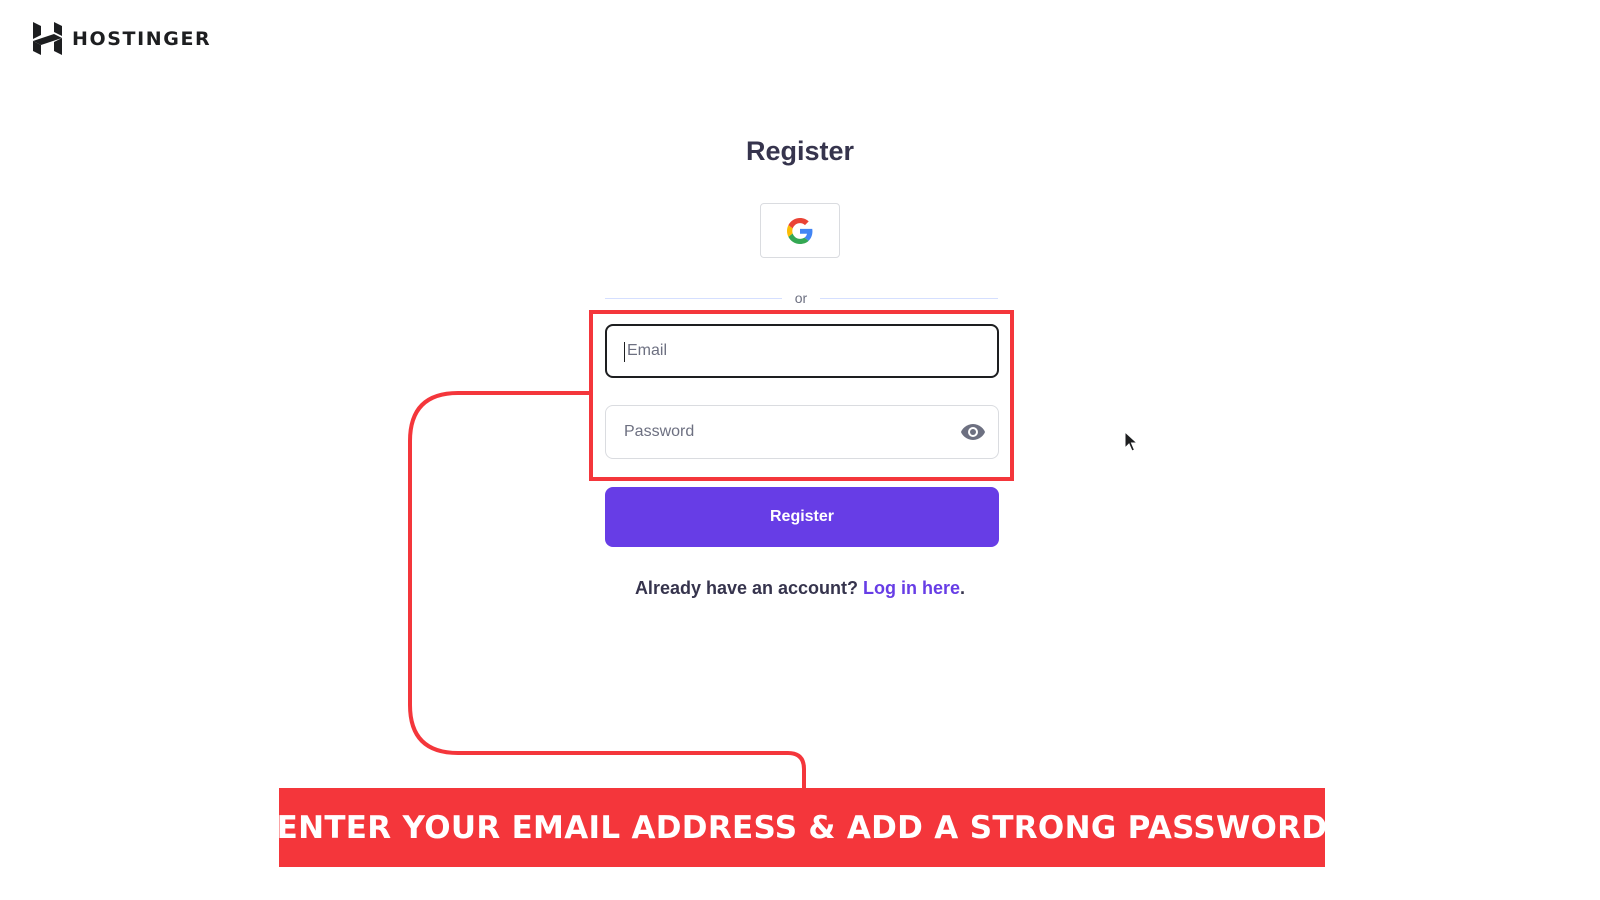  Describe the element at coordinates (800, 151) in the screenshot. I see `page-title: Register` at that location.